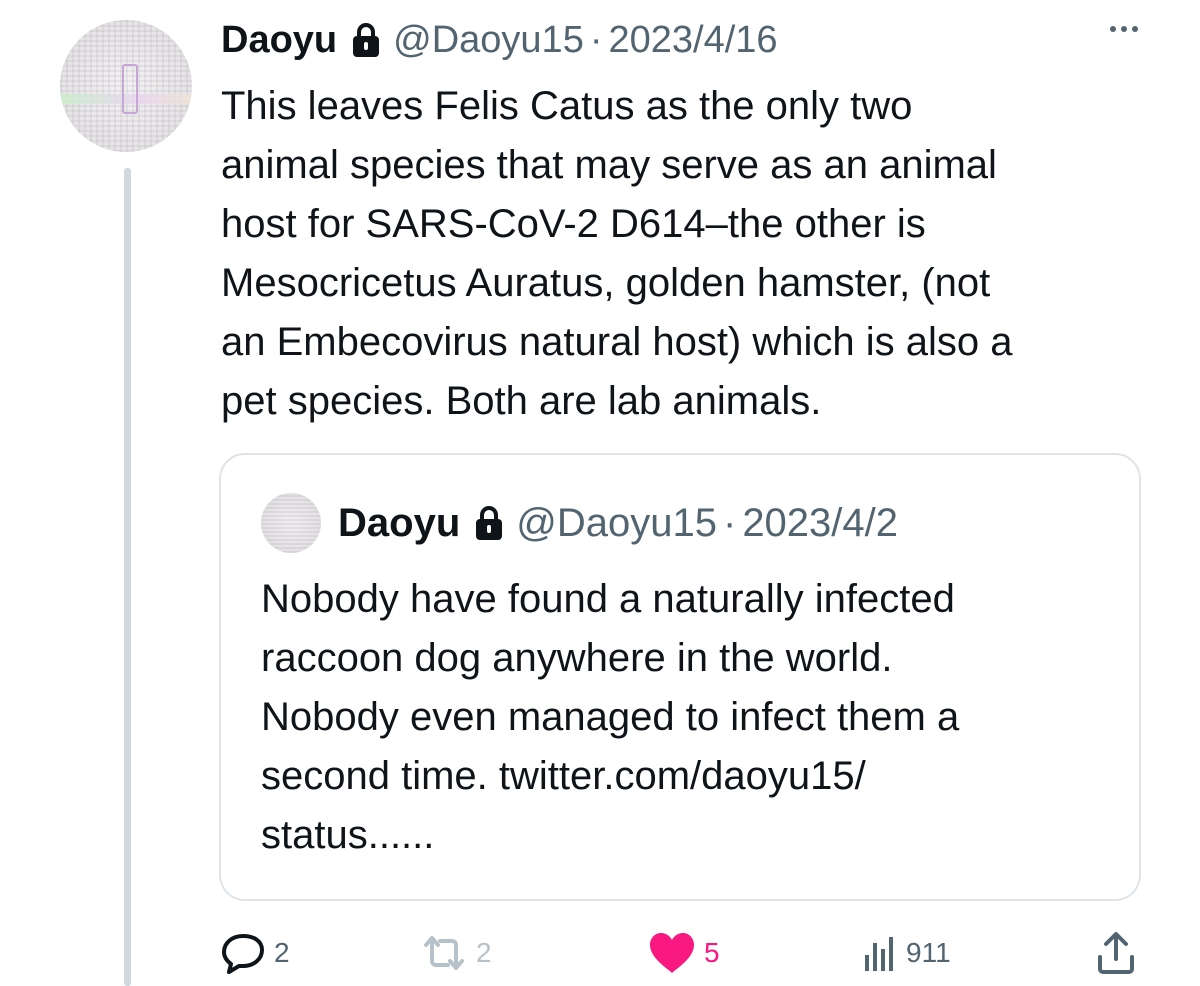 The image size is (1200, 986). What do you see at coordinates (672, 953) in the screenshot?
I see `like-icon` at bounding box center [672, 953].